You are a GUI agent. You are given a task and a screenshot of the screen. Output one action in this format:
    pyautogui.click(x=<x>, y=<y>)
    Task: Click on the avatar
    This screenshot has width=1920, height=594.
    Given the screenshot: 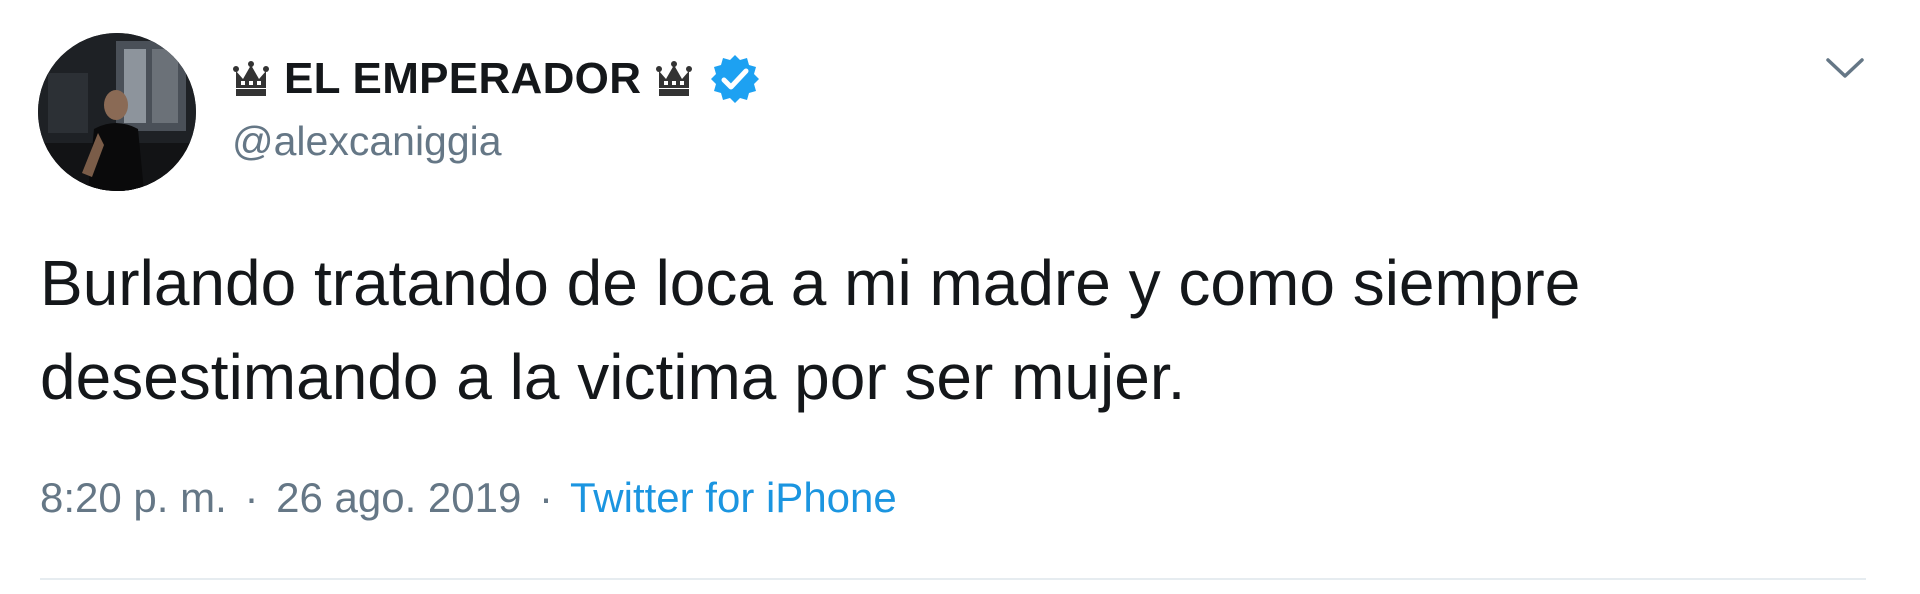 What is the action you would take?
    pyautogui.click(x=117, y=112)
    